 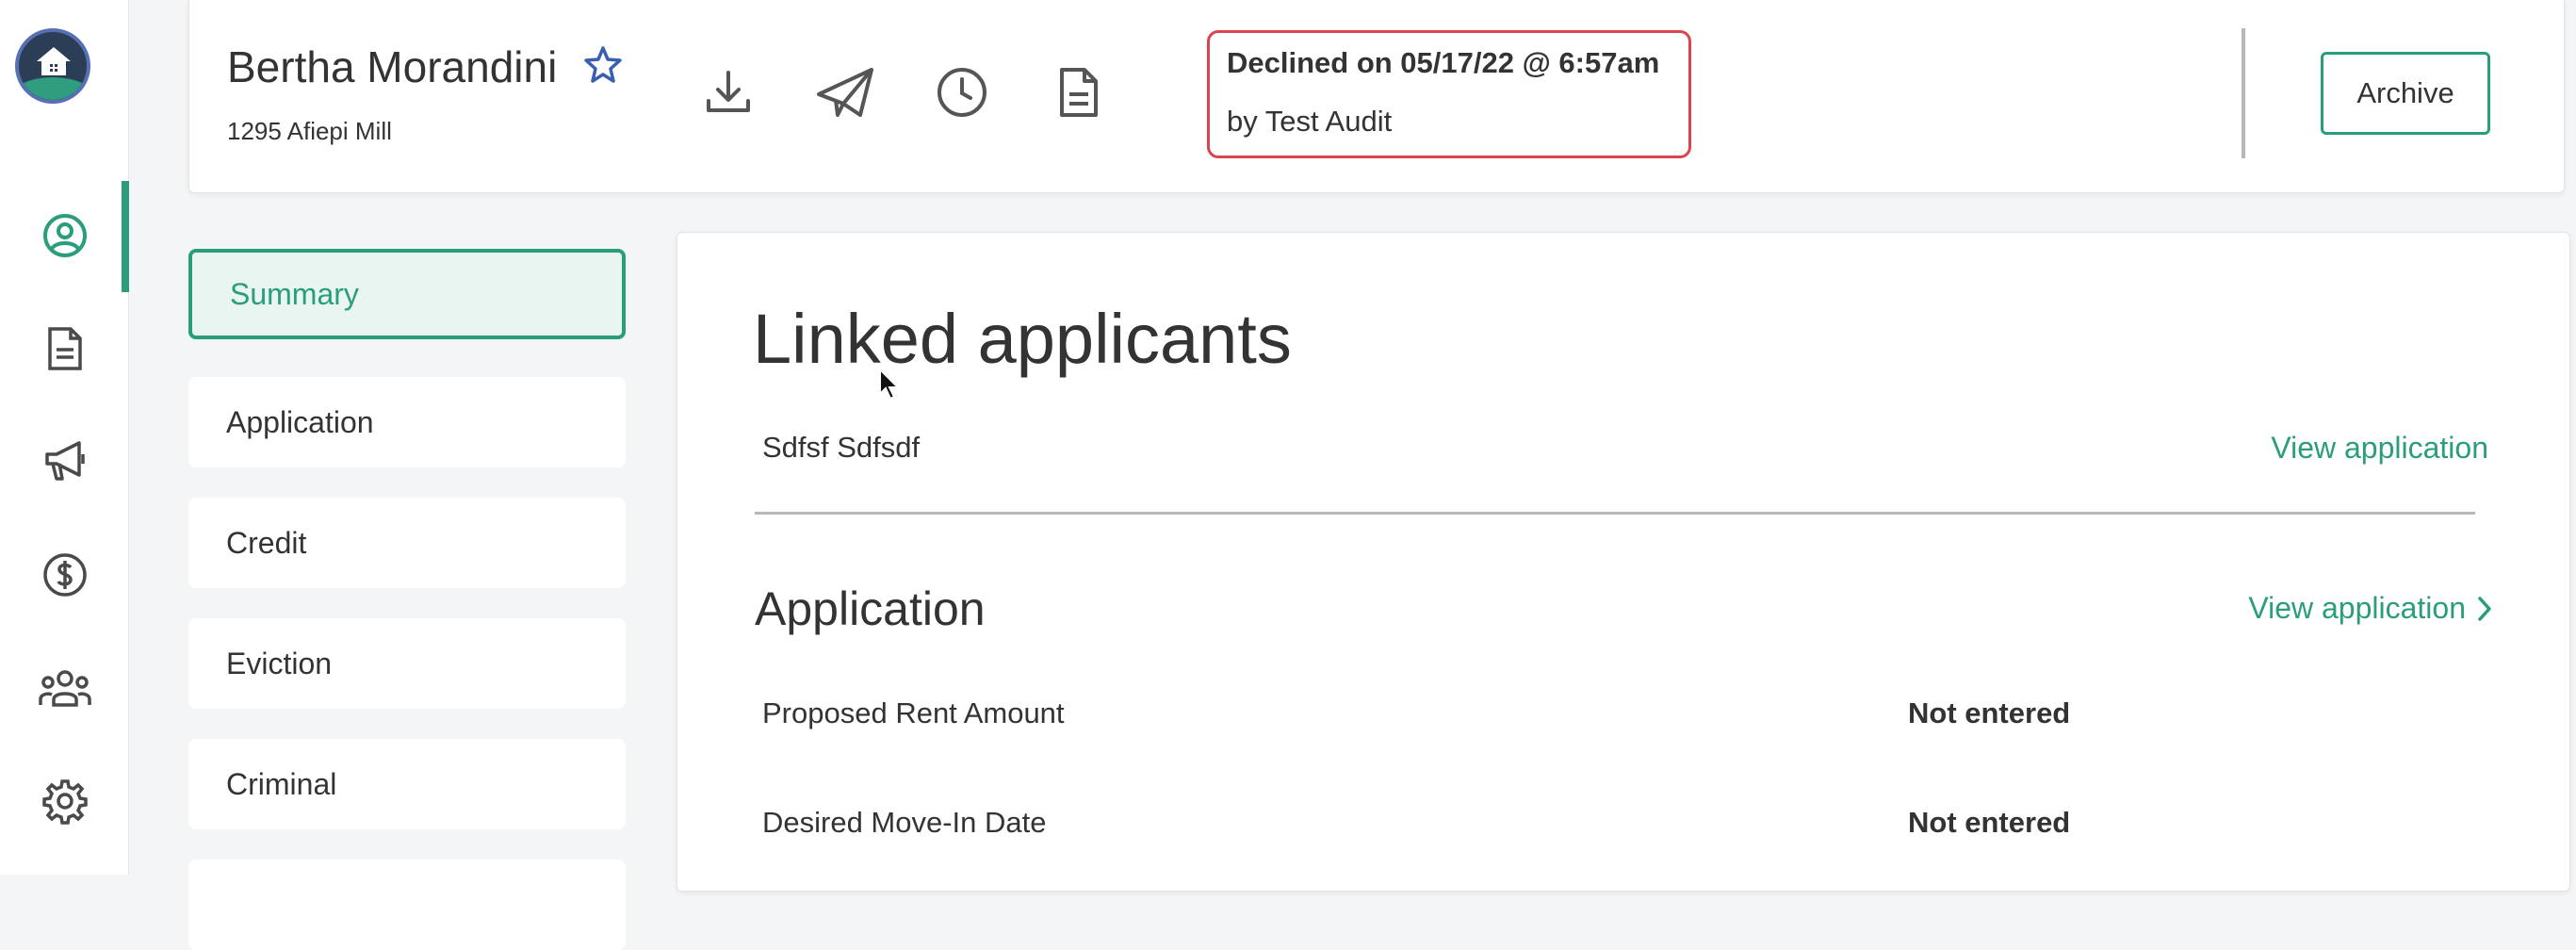 What do you see at coordinates (603, 67) in the screenshot?
I see `star-icon` at bounding box center [603, 67].